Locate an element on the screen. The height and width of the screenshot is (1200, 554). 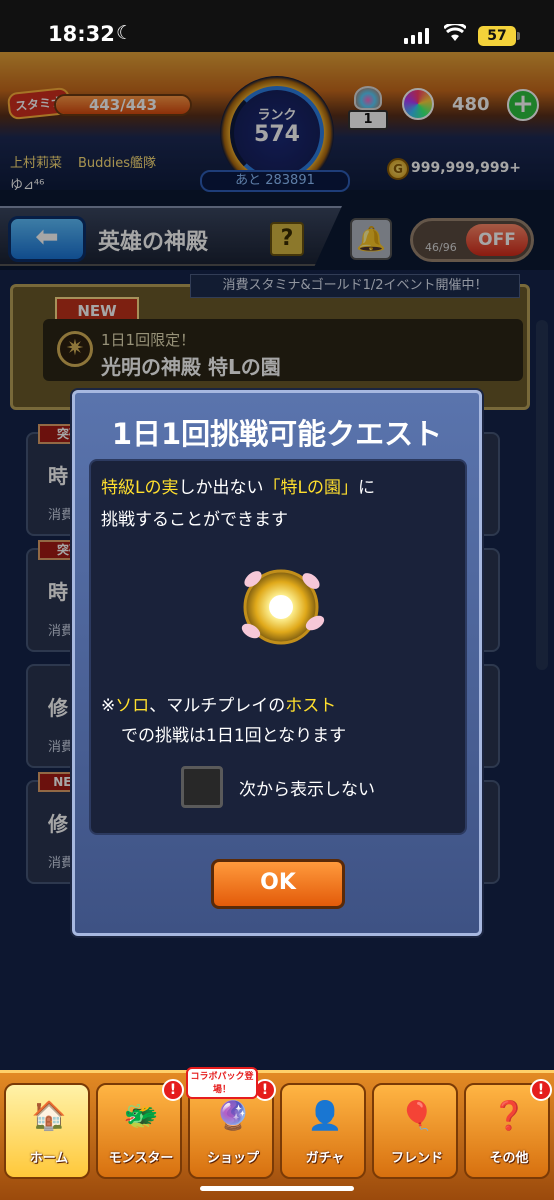
highlight-text: 特級Lの実 is located at coordinates (140, 488).